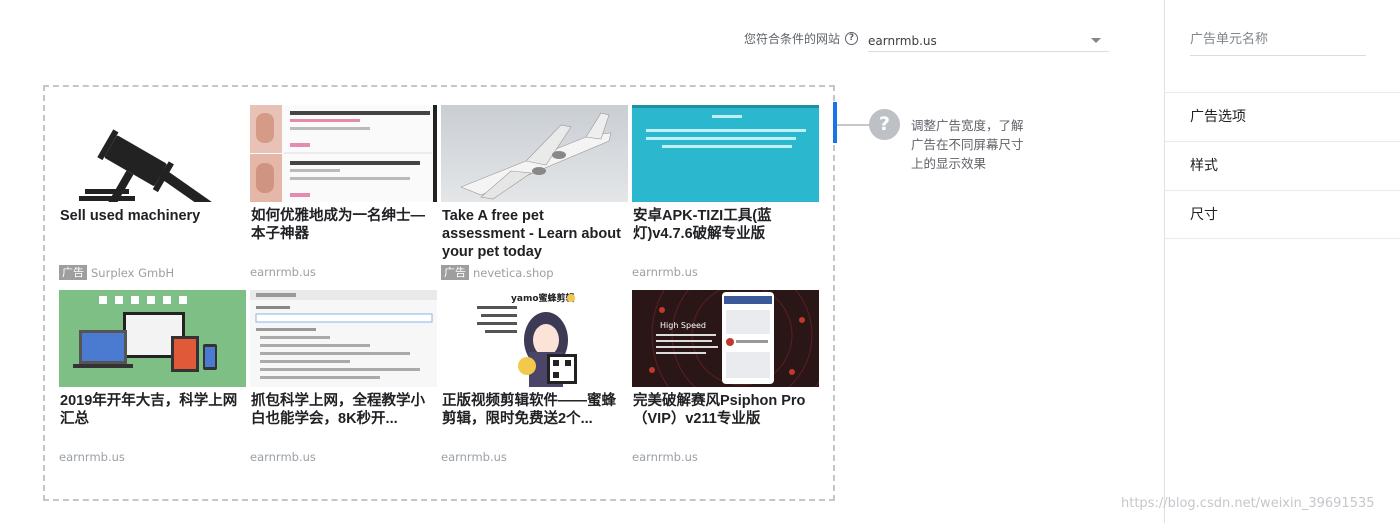 The height and width of the screenshot is (523, 1400). I want to click on site-select: earnrmb.us, so click(988, 41).